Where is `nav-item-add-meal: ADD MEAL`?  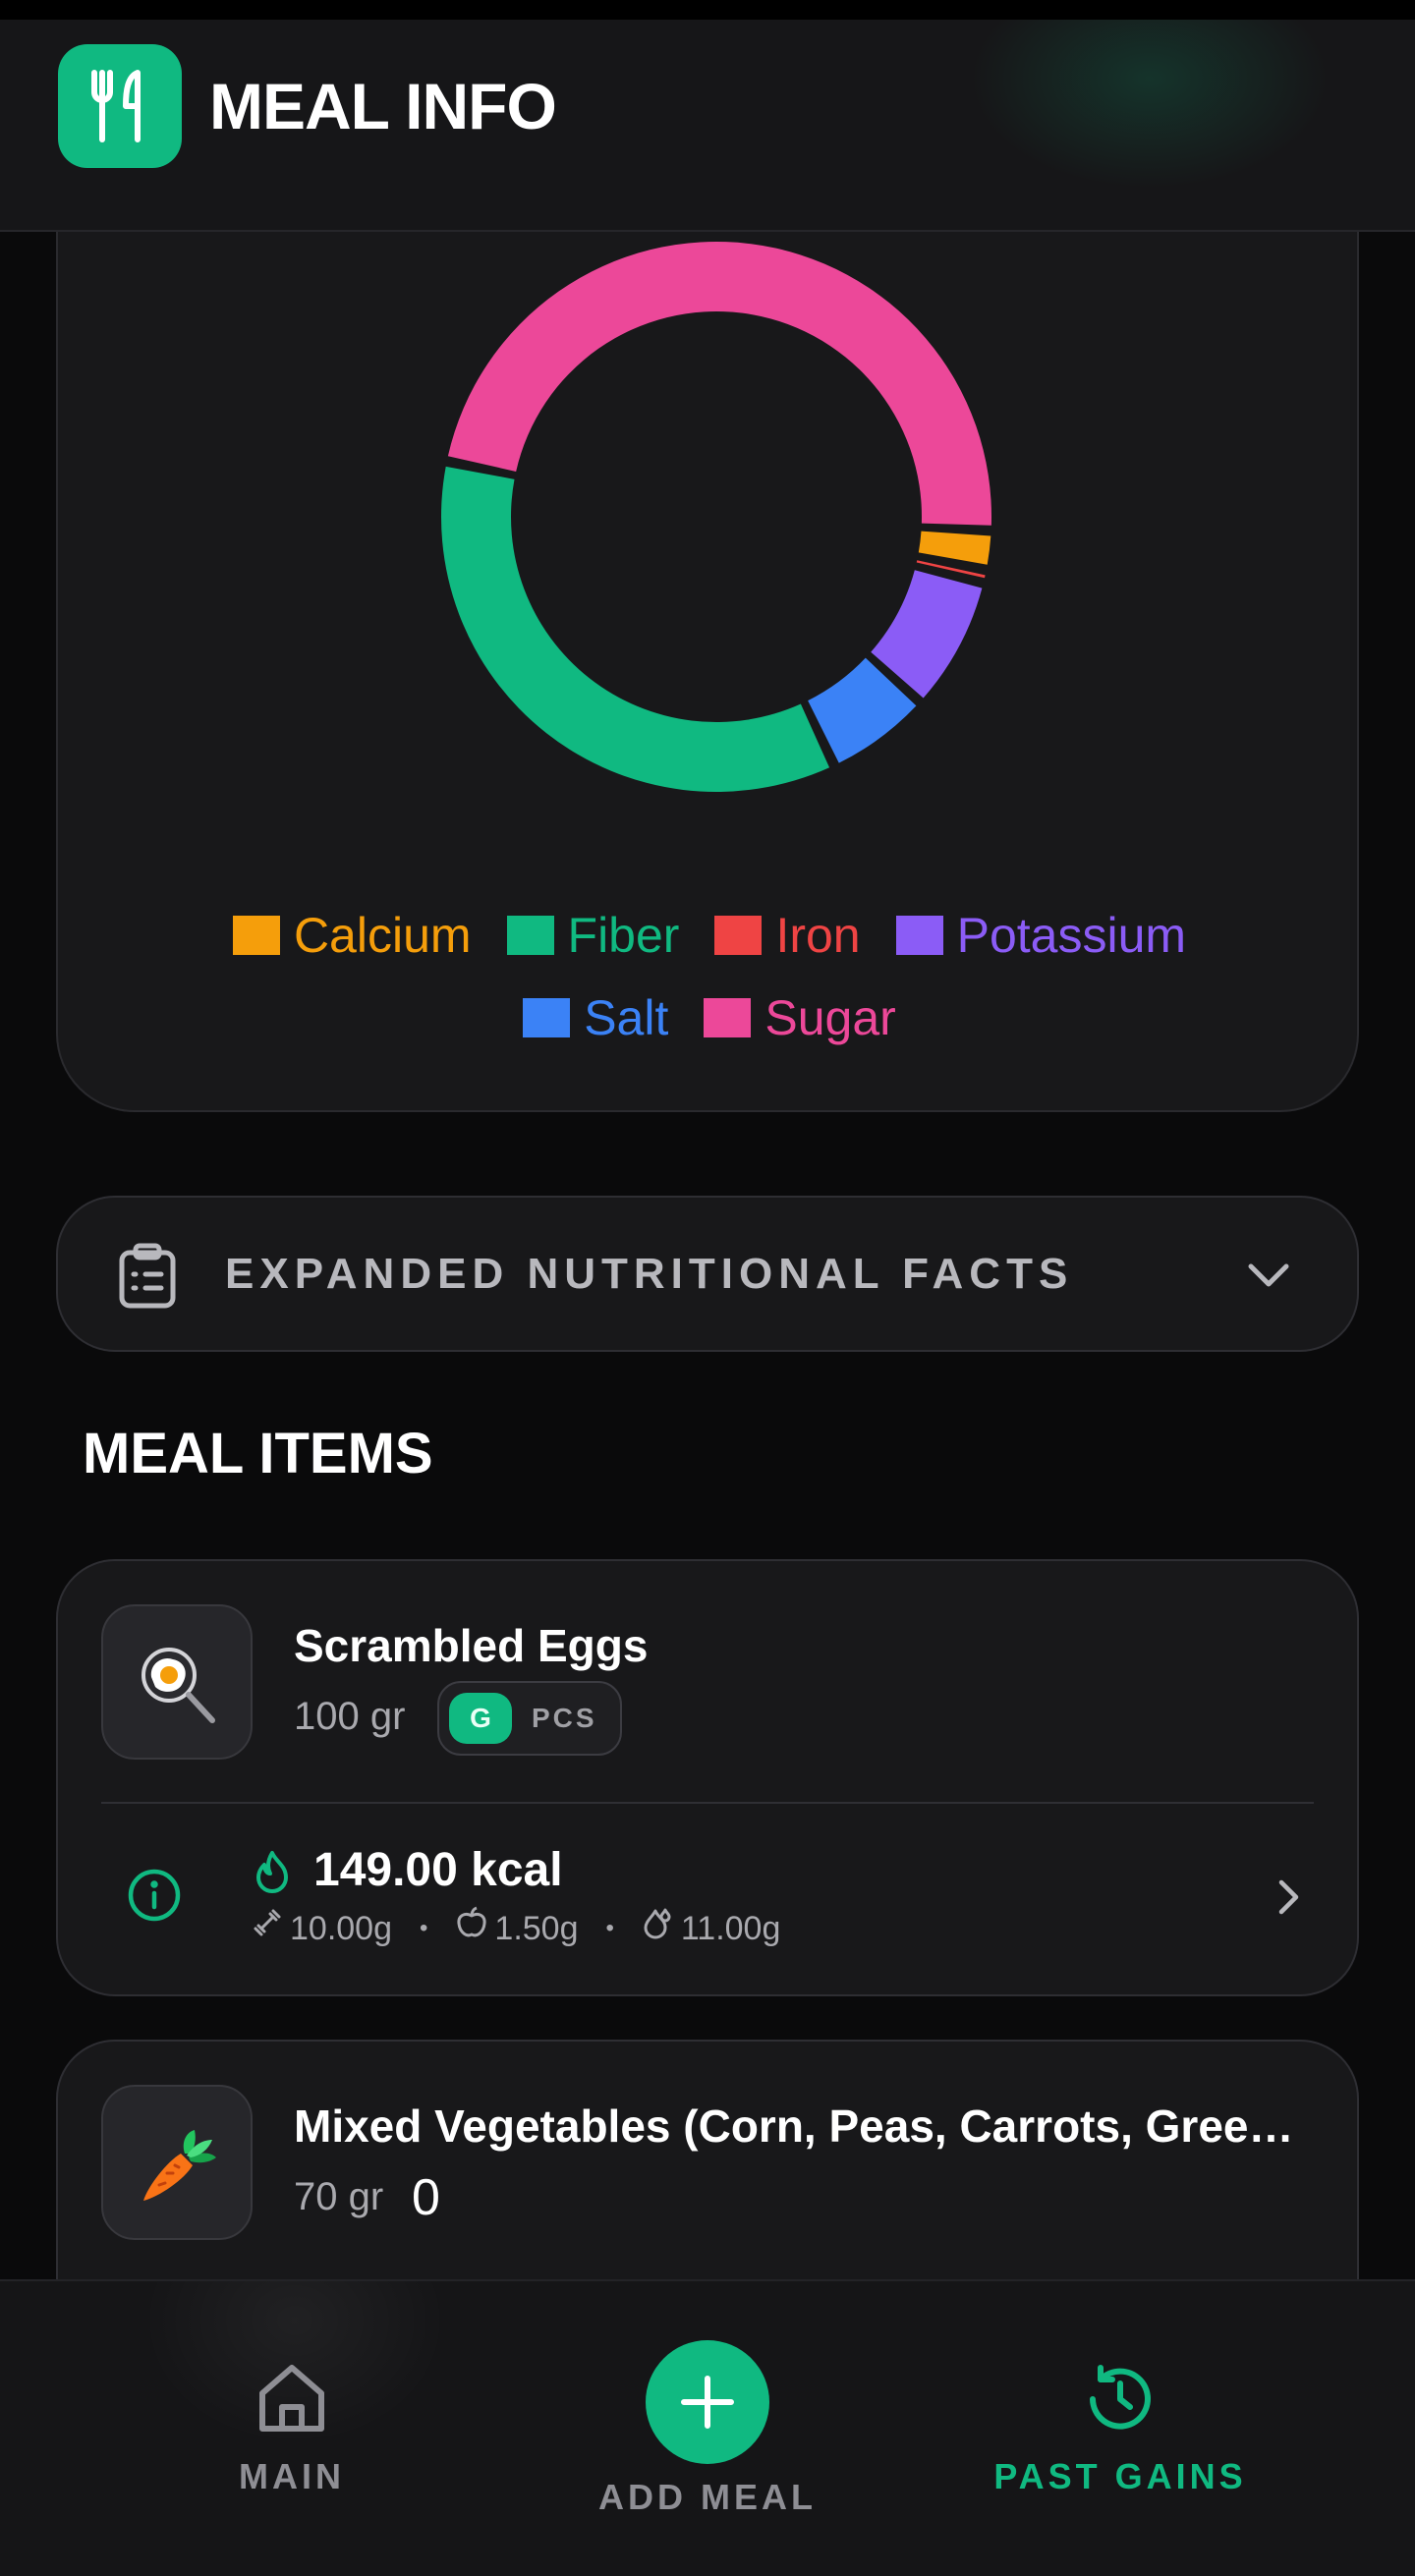
nav-item-add-meal: ADD MEAL is located at coordinates (707, 2430).